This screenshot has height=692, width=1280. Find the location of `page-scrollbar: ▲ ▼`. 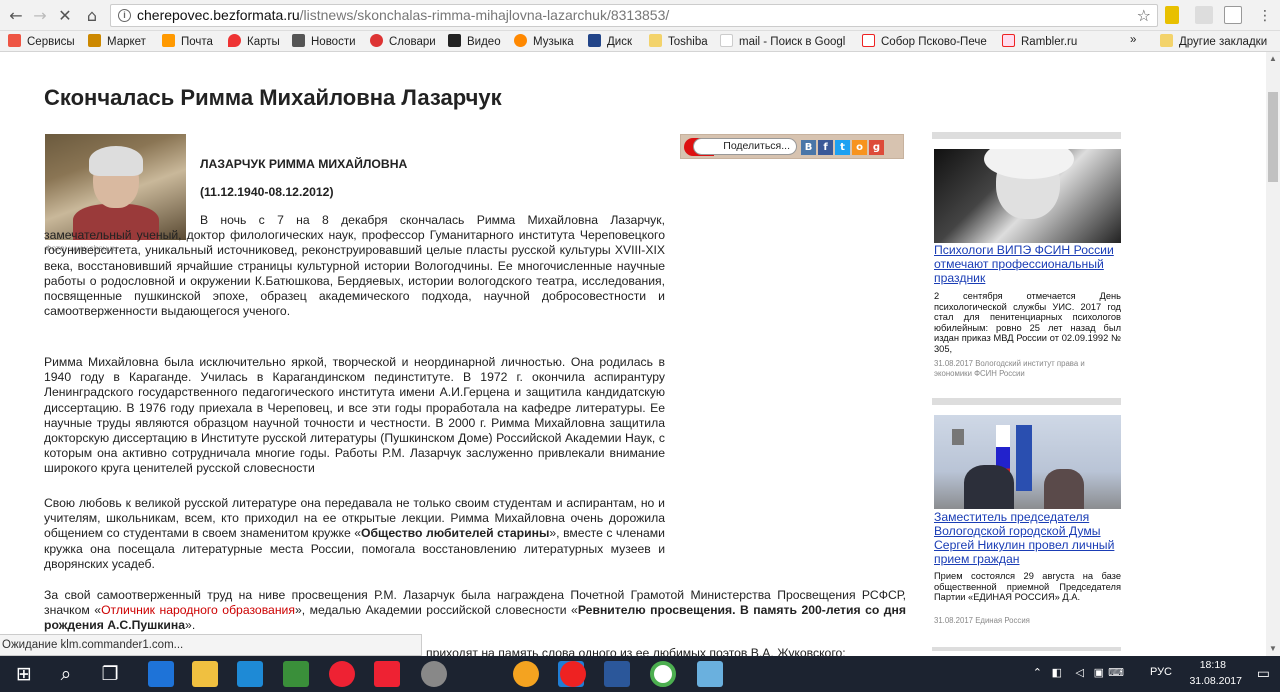

page-scrollbar: ▲ ▼ is located at coordinates (1273, 354).